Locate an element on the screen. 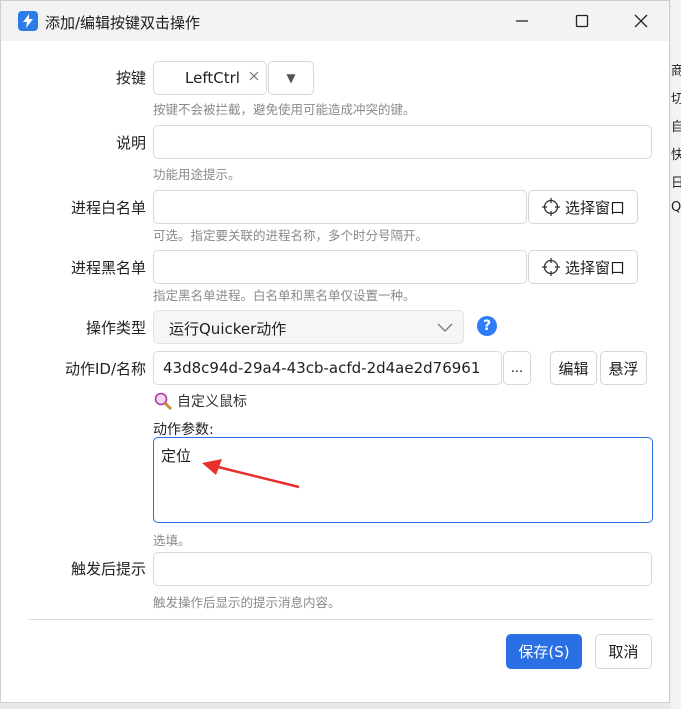  maximize-icon is located at coordinates (582, 21).